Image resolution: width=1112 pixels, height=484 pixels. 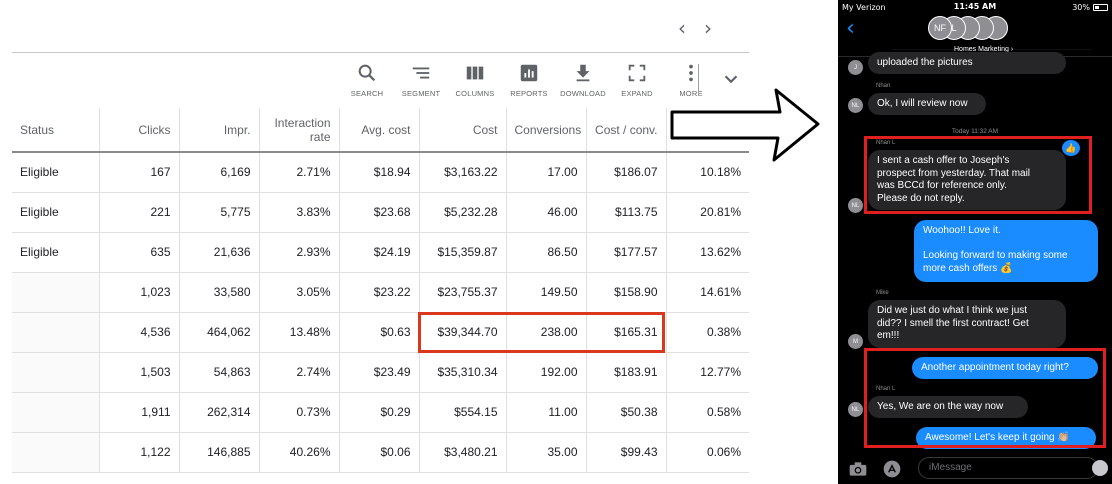 What do you see at coordinates (463, 412) in the screenshot?
I see `cell-cost: $554.15` at bounding box center [463, 412].